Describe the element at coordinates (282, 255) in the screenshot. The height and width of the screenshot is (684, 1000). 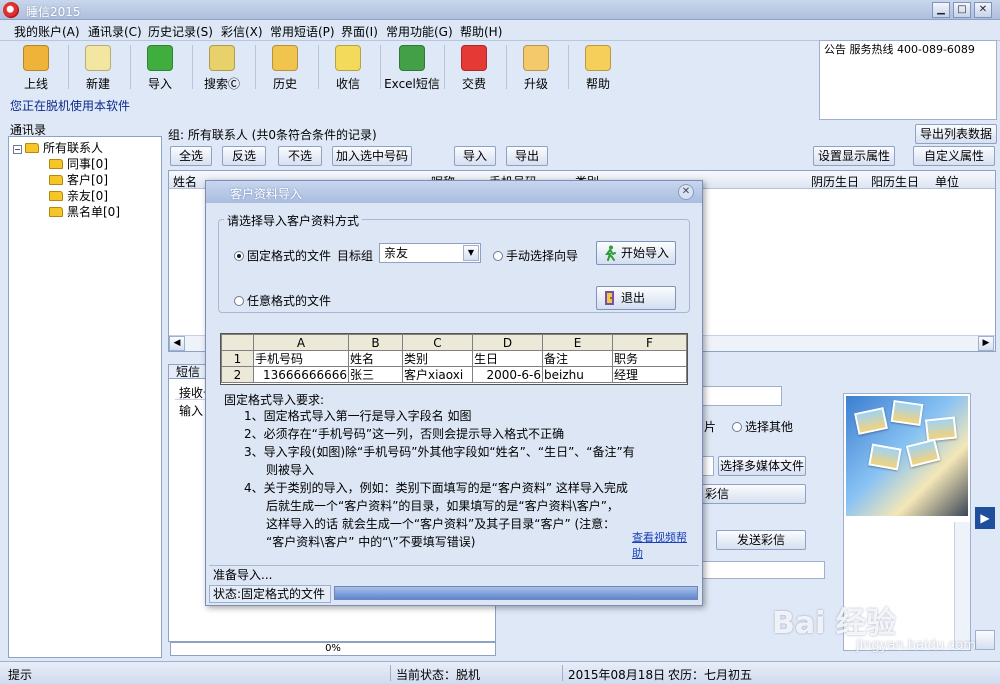
I see `fixed-format-radio: 固定格式的文件` at that location.